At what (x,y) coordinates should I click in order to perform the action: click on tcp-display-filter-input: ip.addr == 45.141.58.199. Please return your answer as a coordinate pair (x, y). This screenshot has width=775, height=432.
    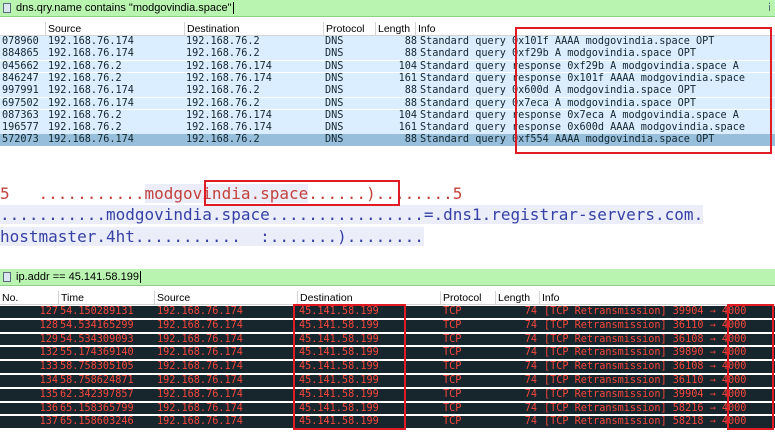
    Looking at the image, I should click on (78, 277).